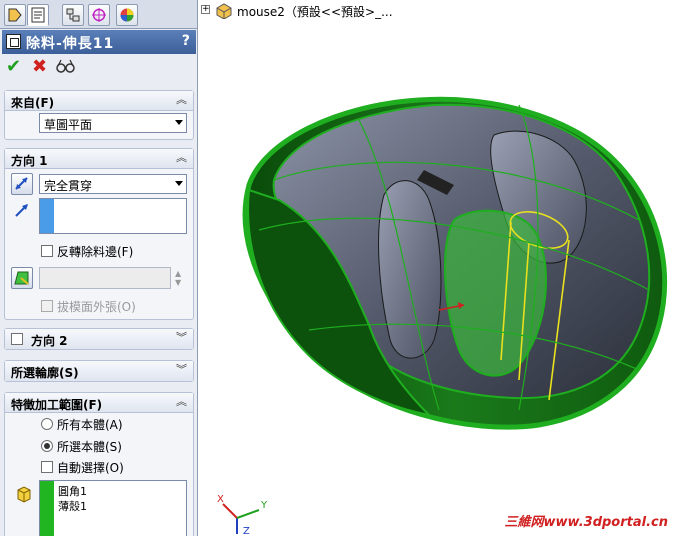 The height and width of the screenshot is (536, 686). I want to click on from-group-header: 來自(F) ︽, so click(99, 101).